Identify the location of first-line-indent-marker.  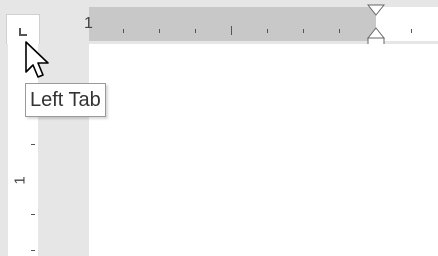
(376, 10).